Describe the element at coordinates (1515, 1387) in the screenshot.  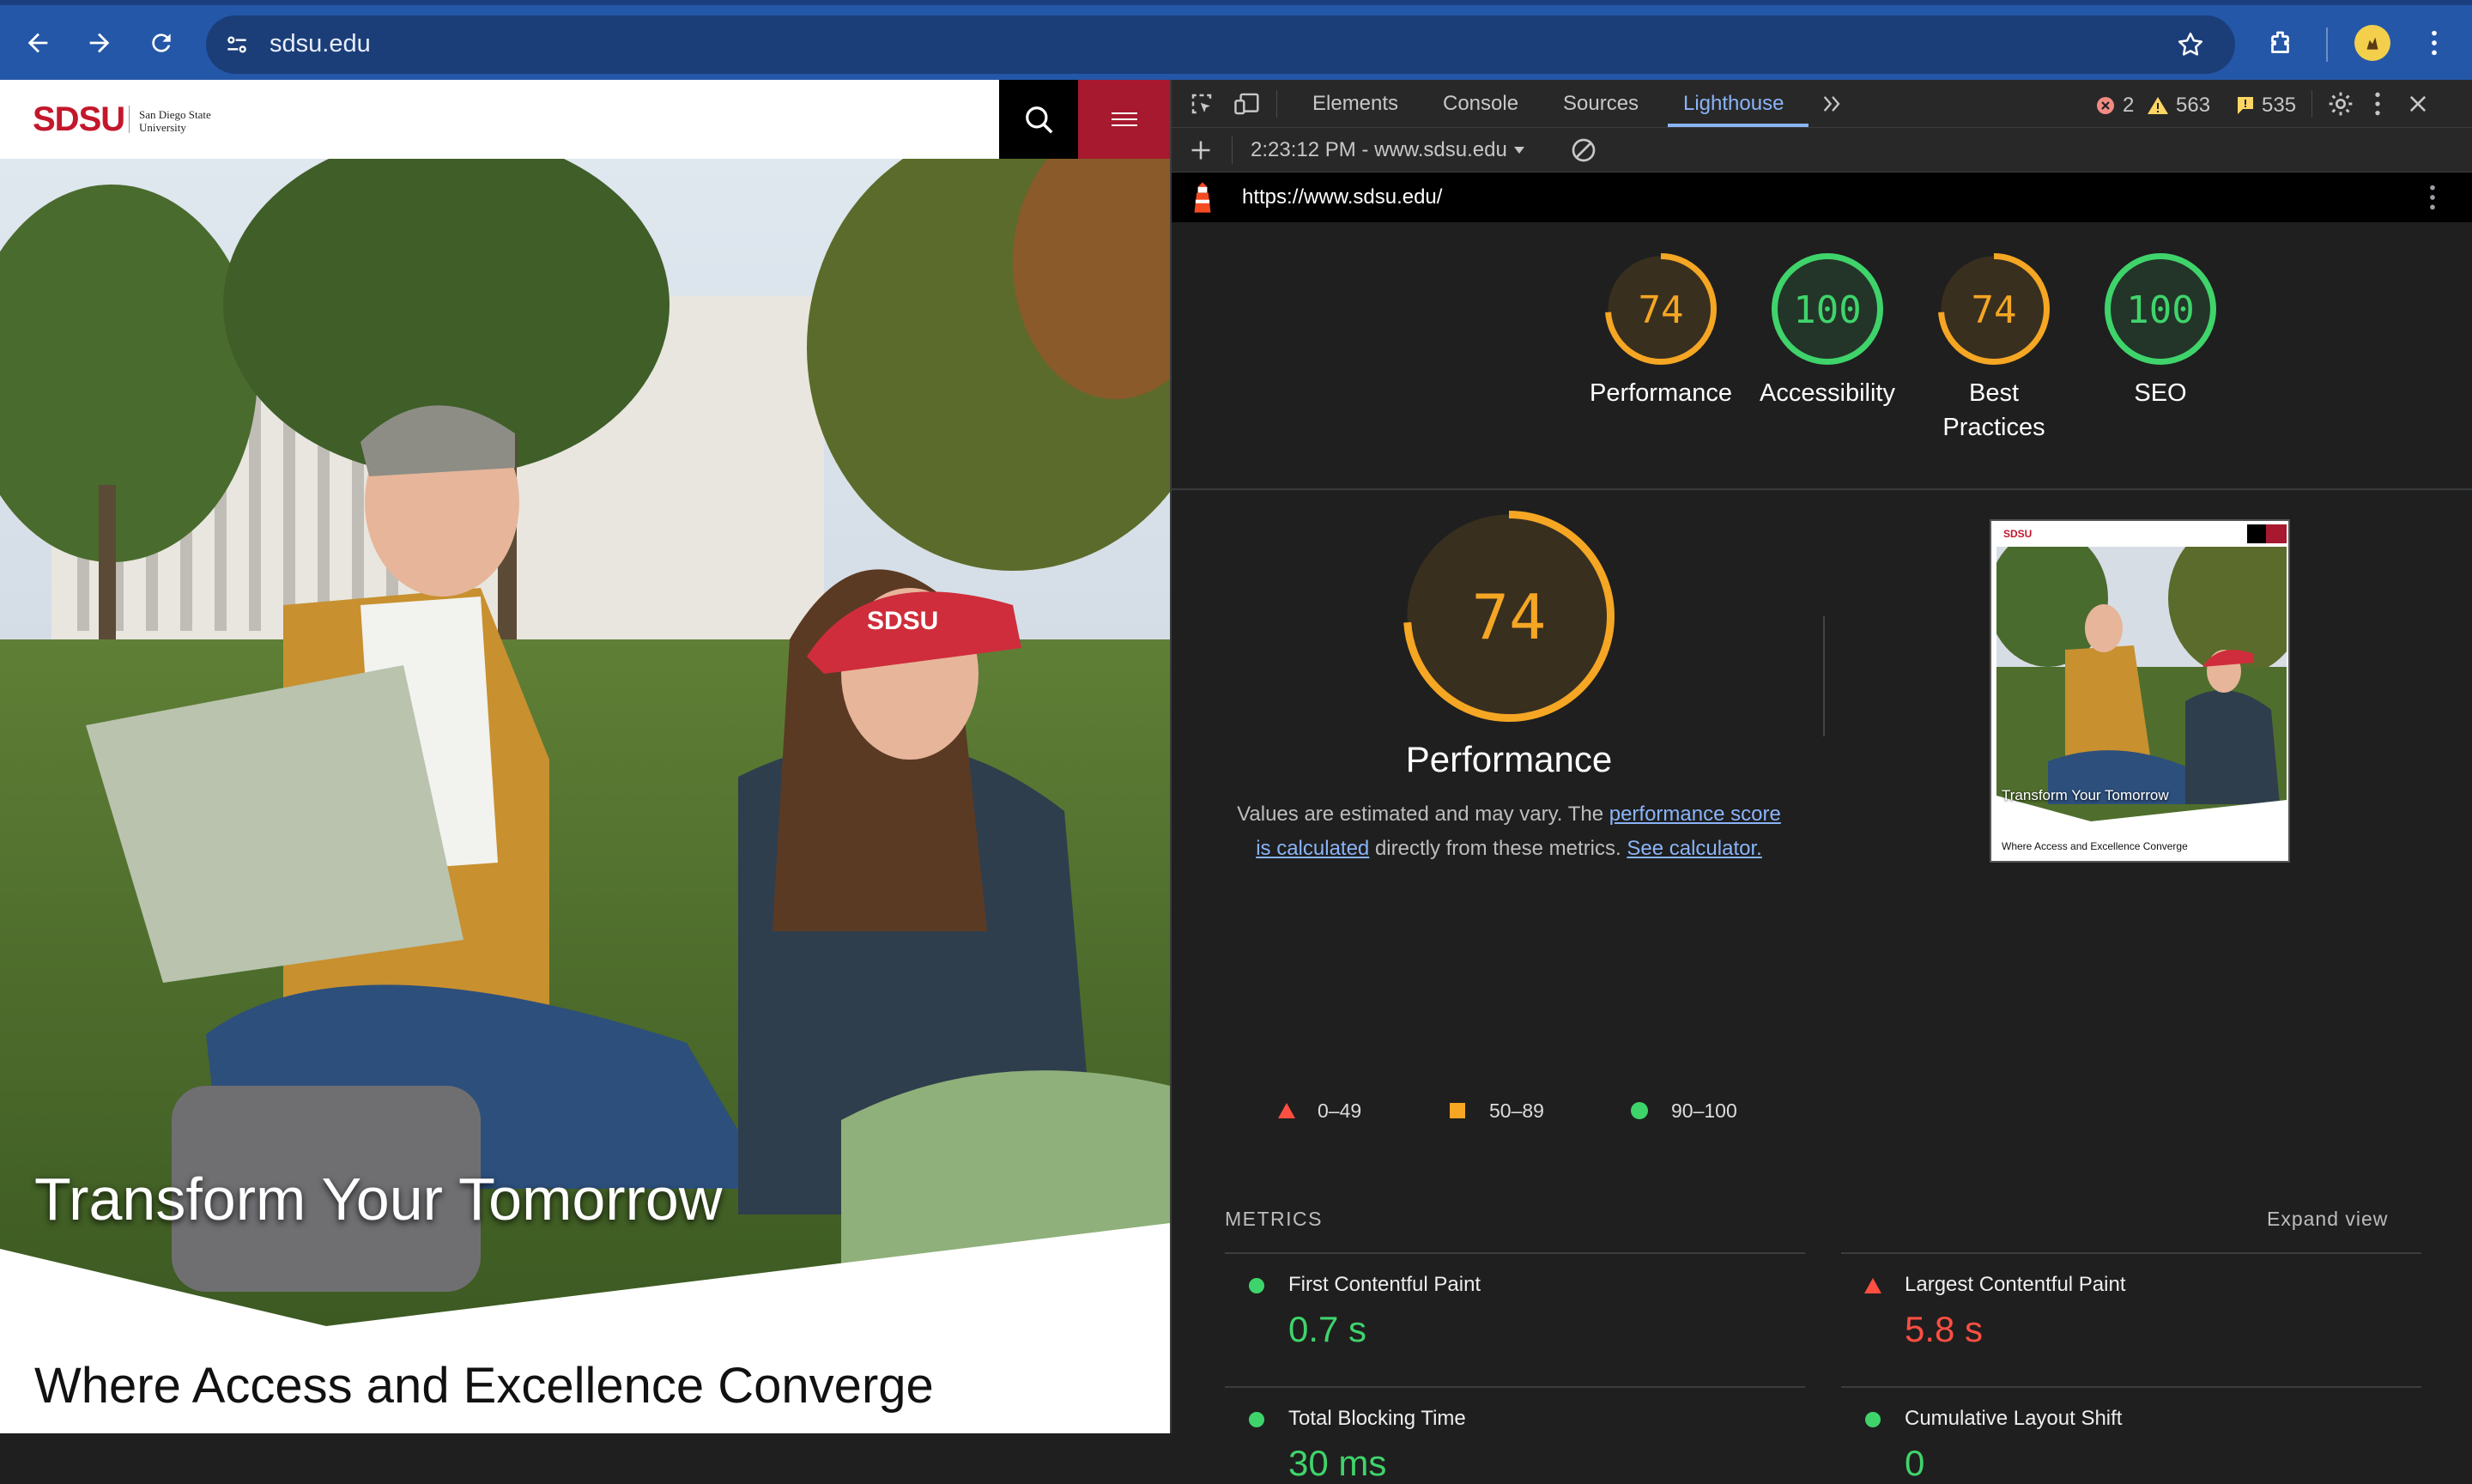
I see `metrics-row-divider-left` at that location.